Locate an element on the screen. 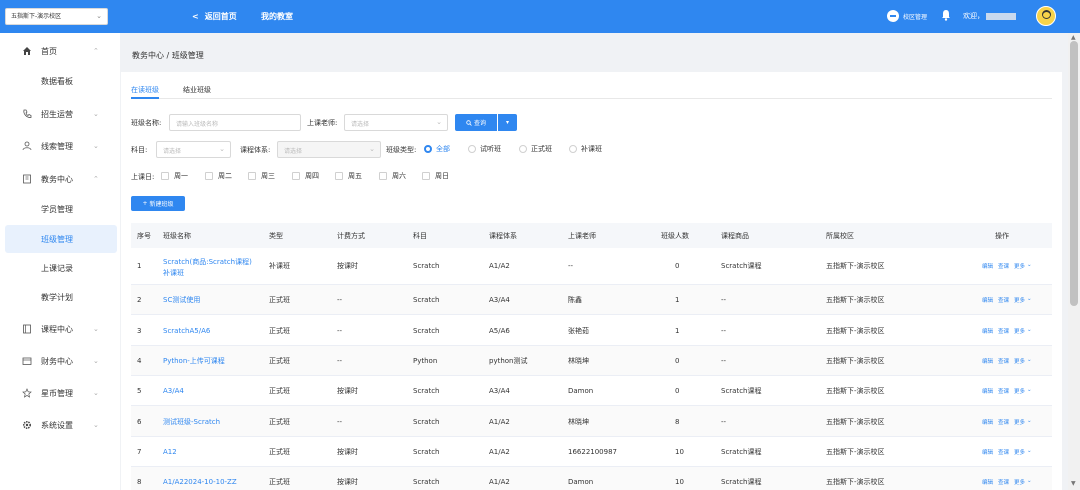  campus-select-value: 五指斯下-演示校区 is located at coordinates (36, 16).